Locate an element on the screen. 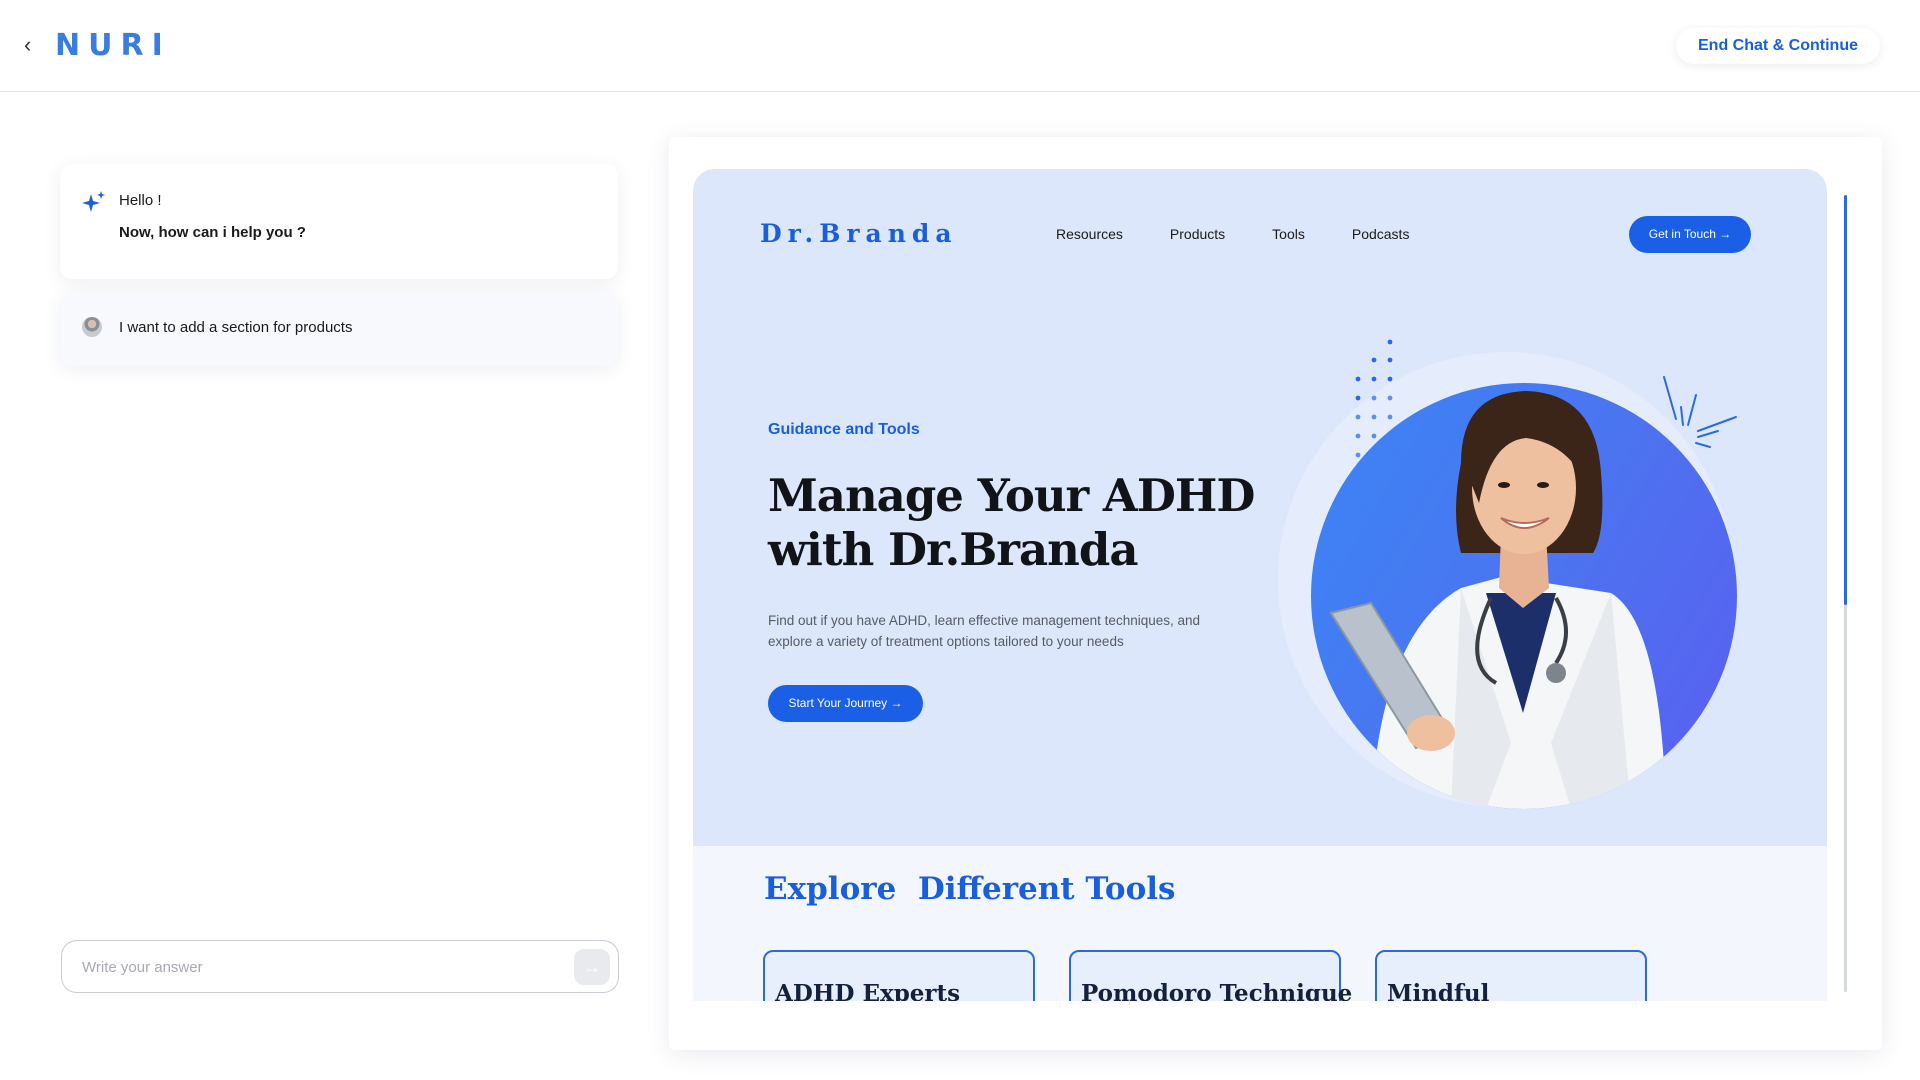 This screenshot has width=1920, height=1080. site-brand: Dr.Branda is located at coordinates (859, 233).